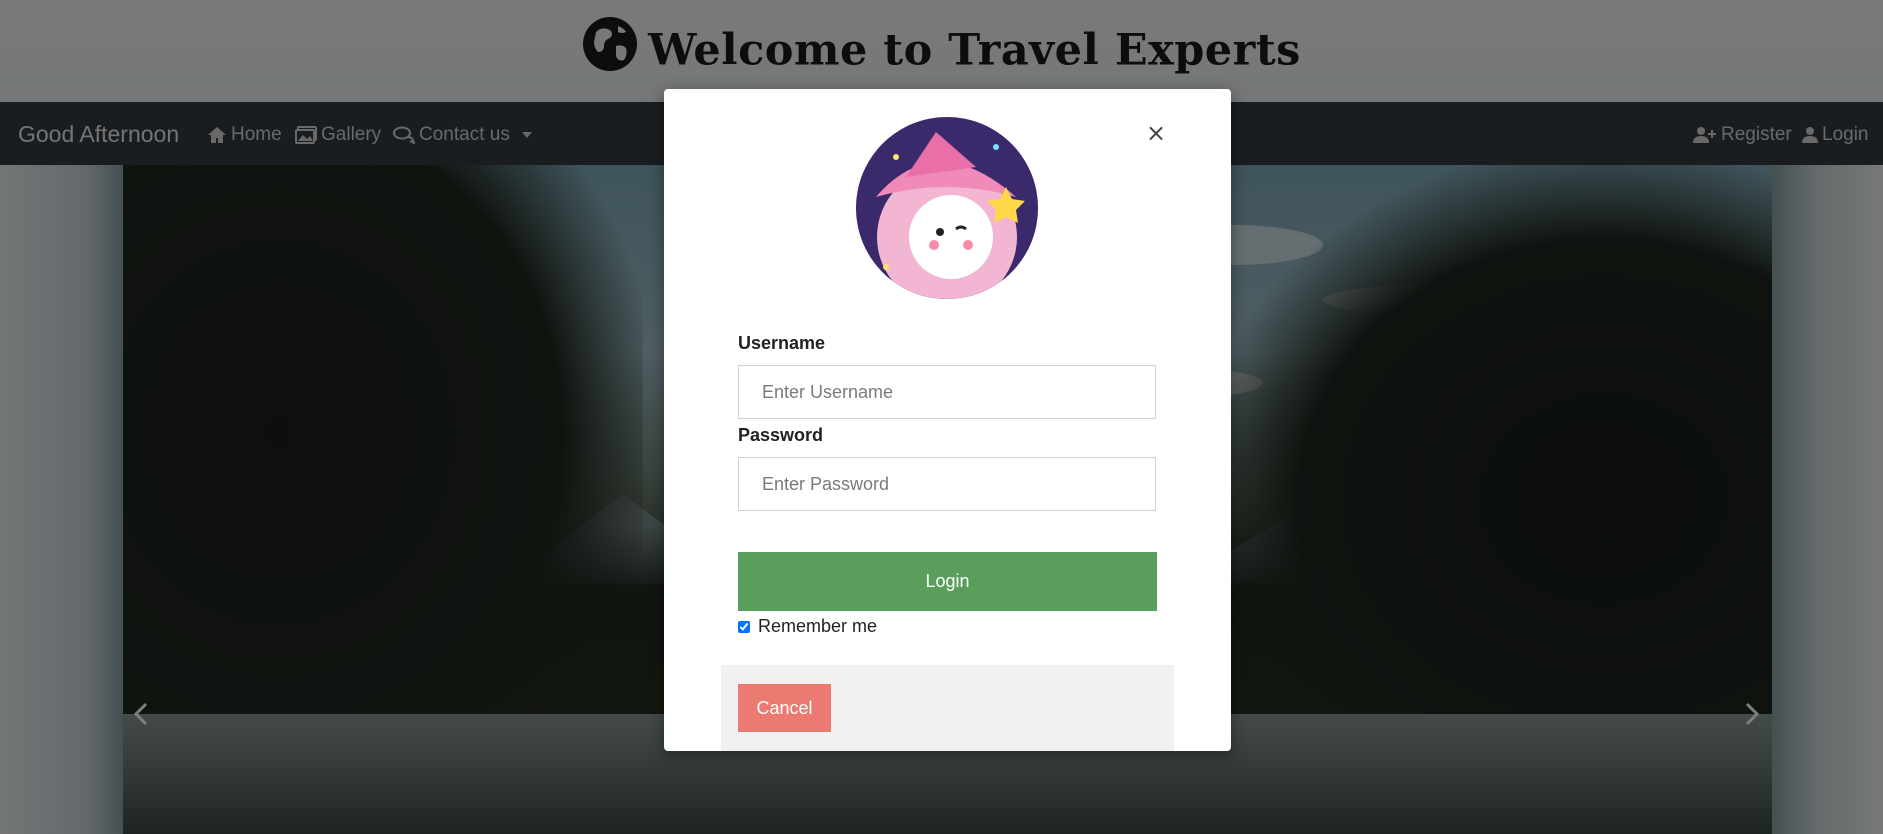 The height and width of the screenshot is (834, 1883). I want to click on password-label: Password, so click(781, 435).